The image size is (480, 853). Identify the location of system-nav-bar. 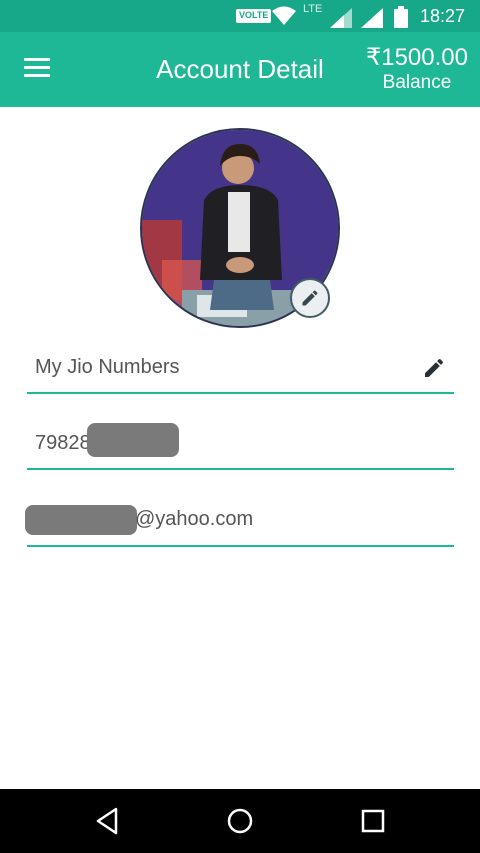
(240, 821).